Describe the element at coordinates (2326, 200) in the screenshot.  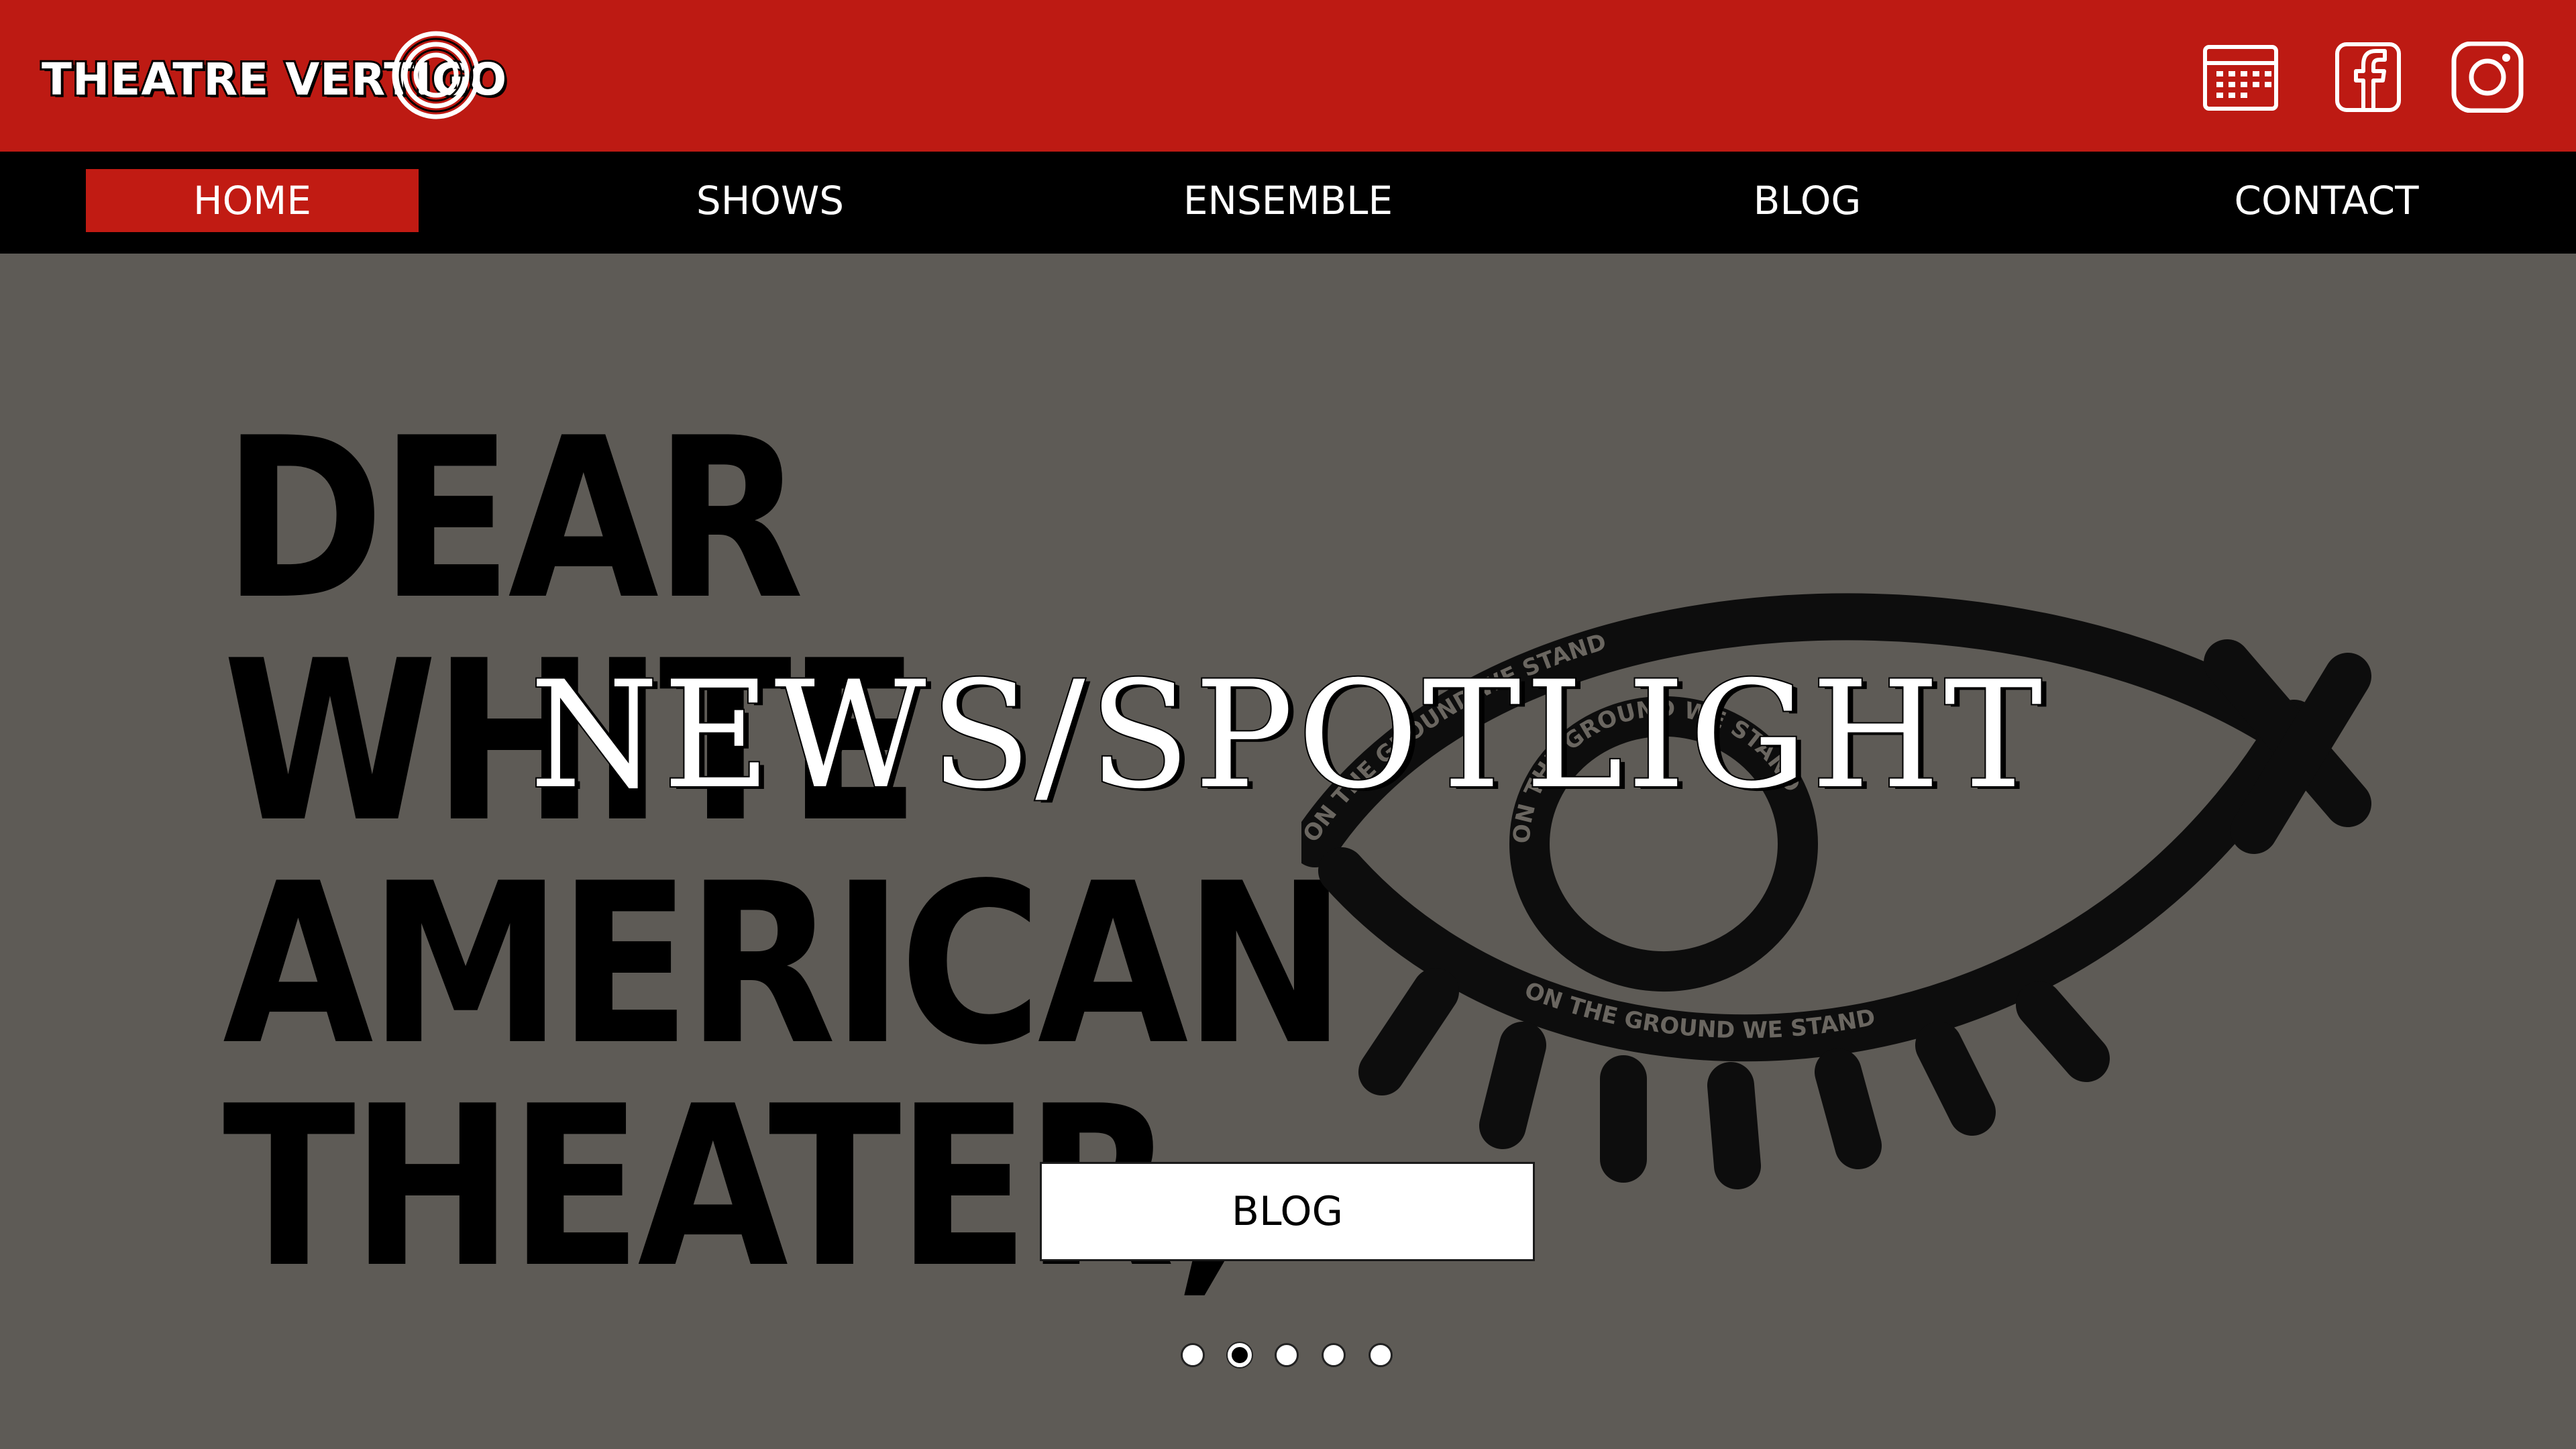
I see `nav-item-contact: CONTACT` at that location.